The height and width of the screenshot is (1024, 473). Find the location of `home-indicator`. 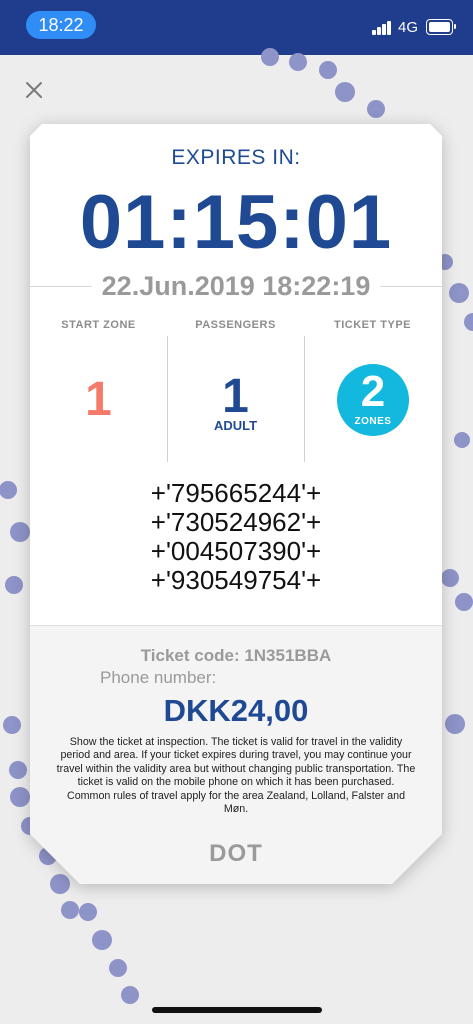

home-indicator is located at coordinates (237, 1010).